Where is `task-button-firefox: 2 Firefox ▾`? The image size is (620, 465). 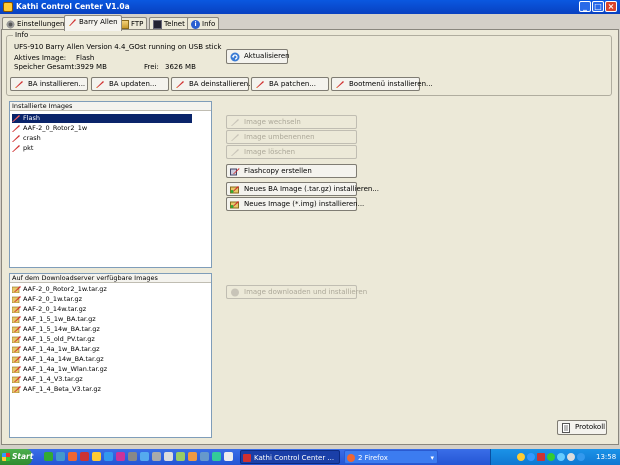 task-button-firefox: 2 Firefox ▾ is located at coordinates (391, 457).